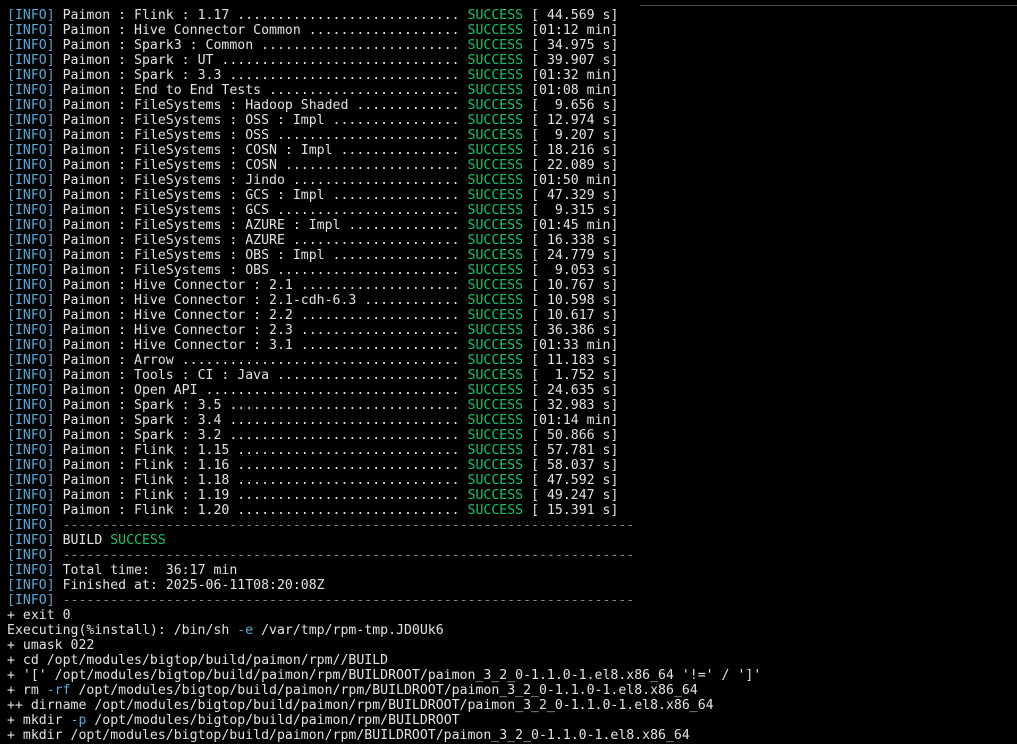 The image size is (1017, 744). Describe the element at coordinates (201, 150) in the screenshot. I see `module-name: Paimon : FileSystems : COSN : Impl` at that location.